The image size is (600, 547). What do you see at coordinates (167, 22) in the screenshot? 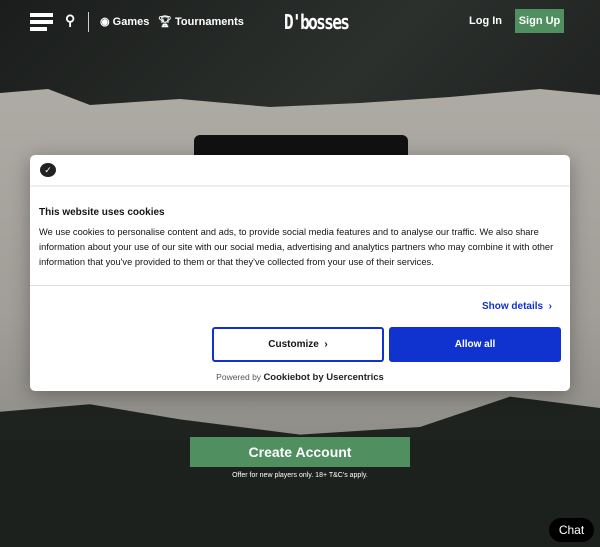
I see `trophy-icon: 🏆︎` at bounding box center [167, 22].